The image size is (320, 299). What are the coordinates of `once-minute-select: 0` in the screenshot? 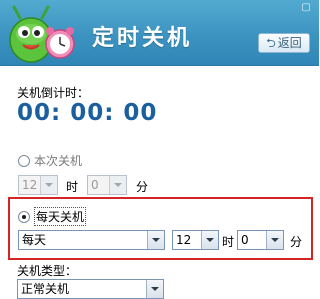 It's located at (107, 185).